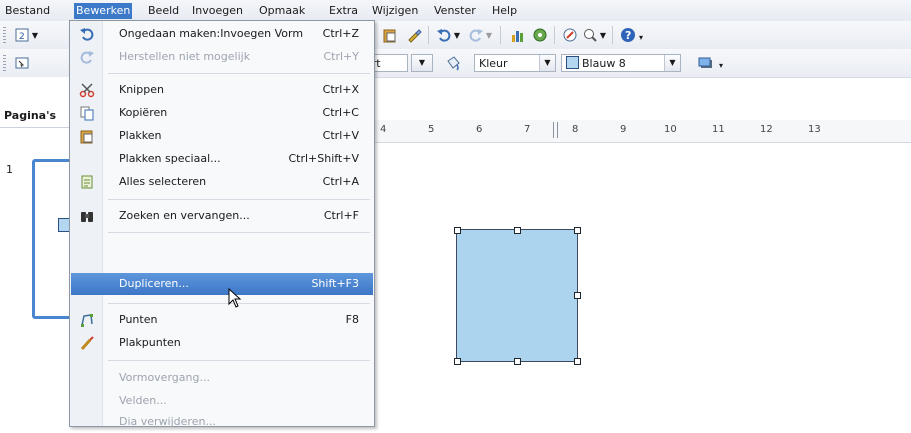 The height and width of the screenshot is (433, 911). What do you see at coordinates (670, 129) in the screenshot?
I see `ruler-label: 10` at bounding box center [670, 129].